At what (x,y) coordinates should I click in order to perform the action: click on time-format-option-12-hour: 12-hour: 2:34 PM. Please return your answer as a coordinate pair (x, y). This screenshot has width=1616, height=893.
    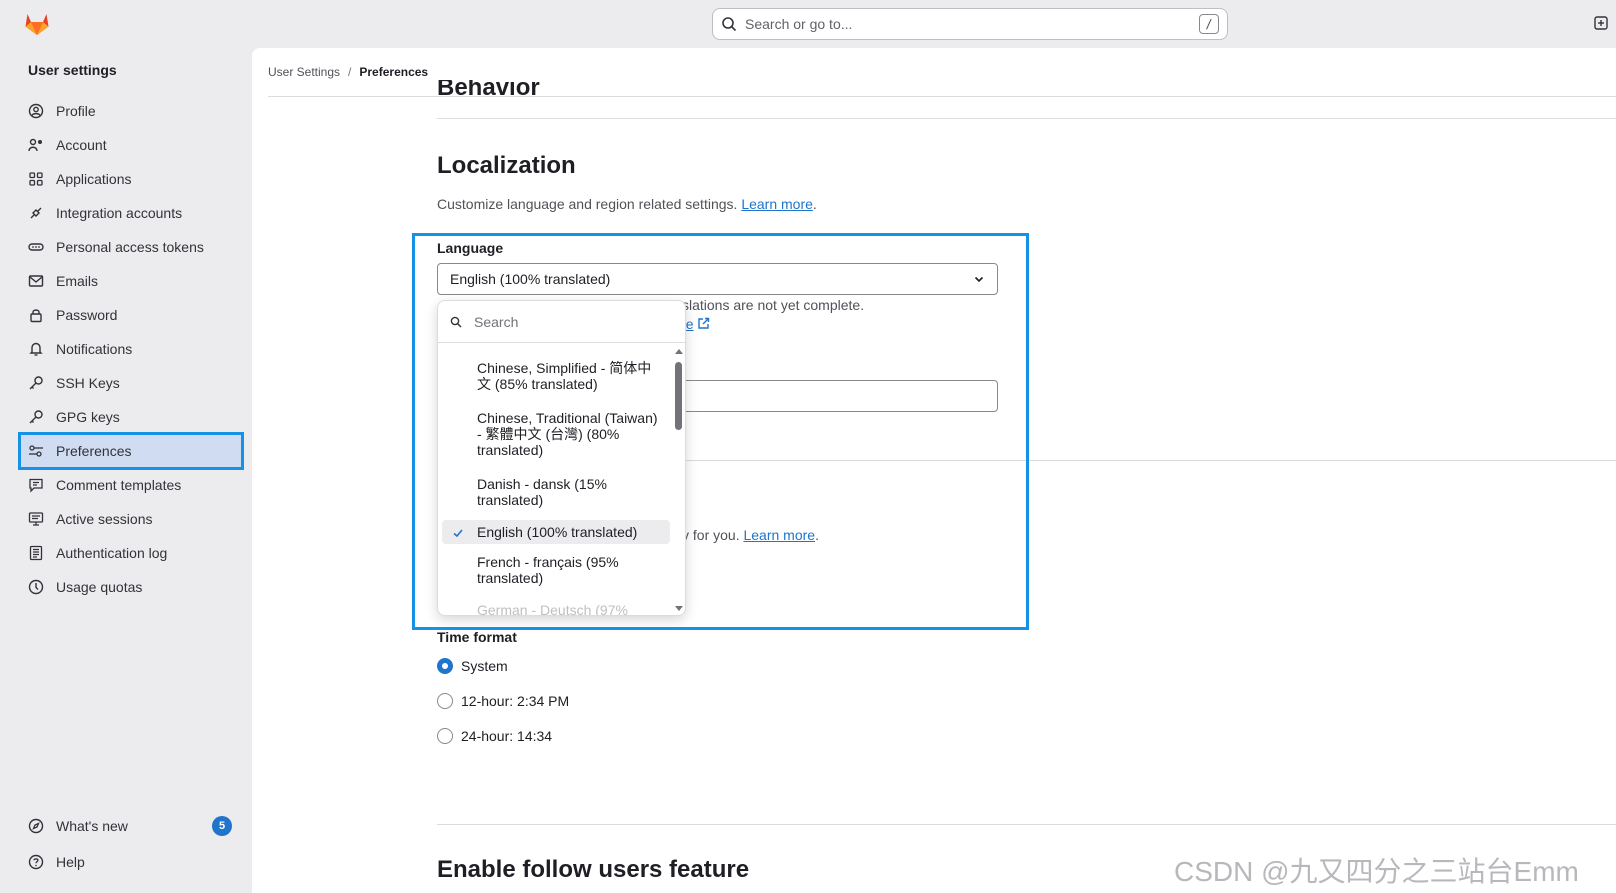
    Looking at the image, I should click on (503, 701).